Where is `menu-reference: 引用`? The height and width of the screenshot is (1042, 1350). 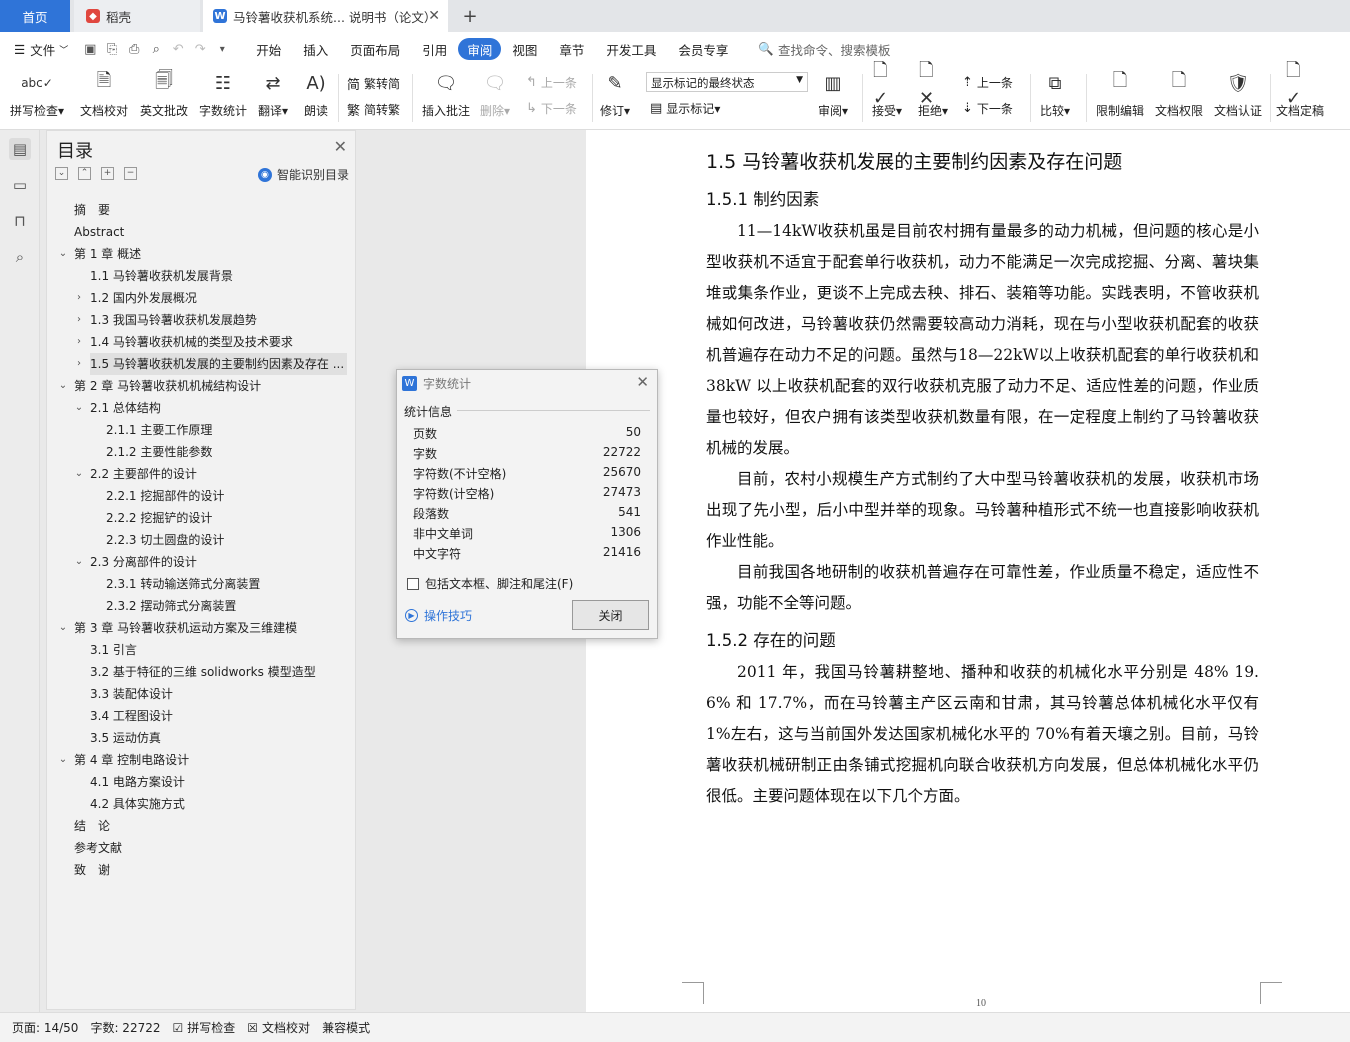 menu-reference: 引用 is located at coordinates (434, 49).